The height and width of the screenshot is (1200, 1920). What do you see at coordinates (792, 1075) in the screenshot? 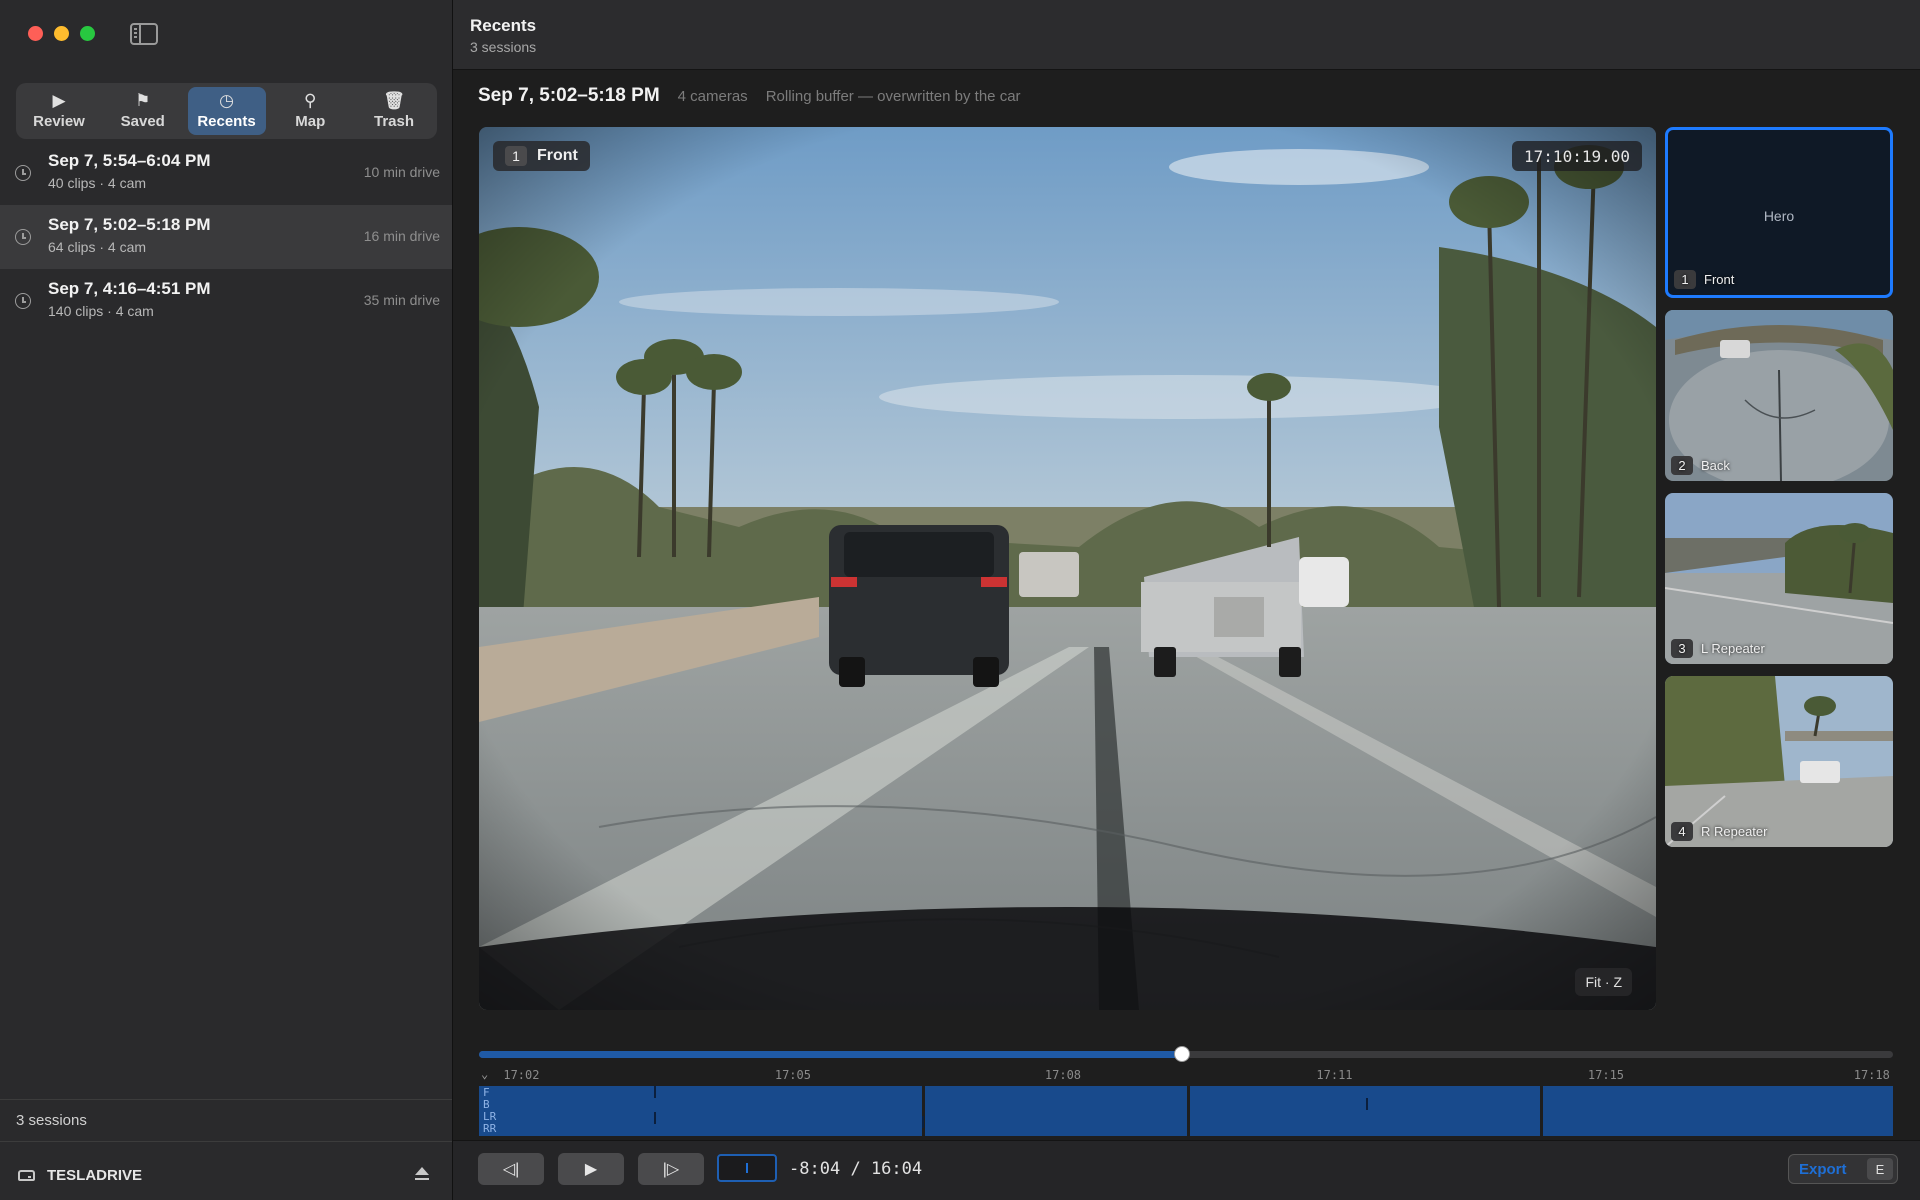
I see `timeline-tick-label: 17:05` at bounding box center [792, 1075].